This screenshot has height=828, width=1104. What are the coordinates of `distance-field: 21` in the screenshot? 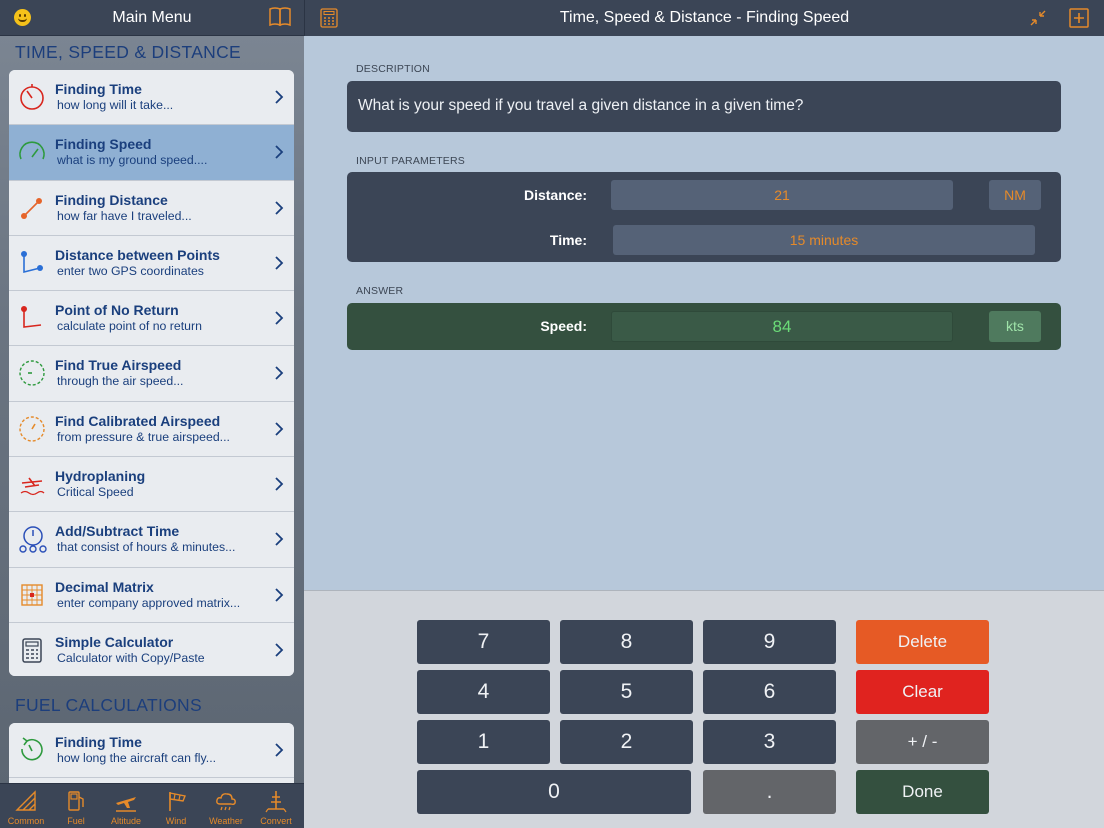 It's located at (782, 195).